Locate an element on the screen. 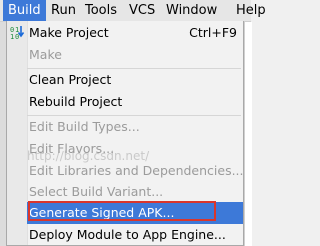  make-item: Make is located at coordinates (135, 55).